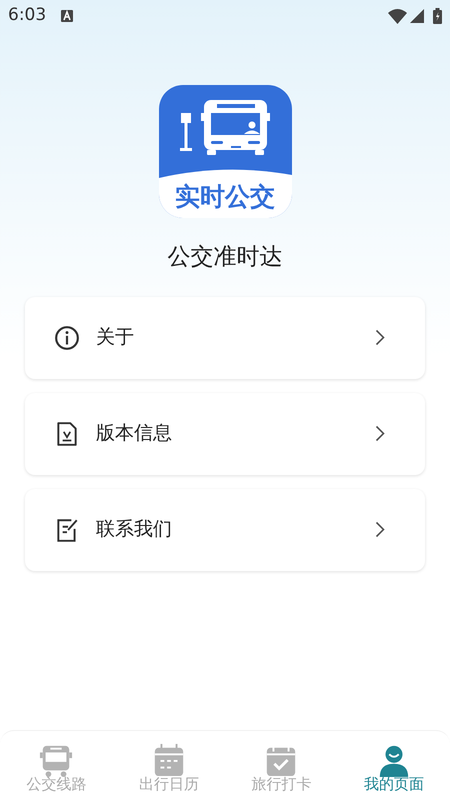 The image size is (450, 800). What do you see at coordinates (394, 765) in the screenshot?
I see `nav-tab: 我的页面` at bounding box center [394, 765].